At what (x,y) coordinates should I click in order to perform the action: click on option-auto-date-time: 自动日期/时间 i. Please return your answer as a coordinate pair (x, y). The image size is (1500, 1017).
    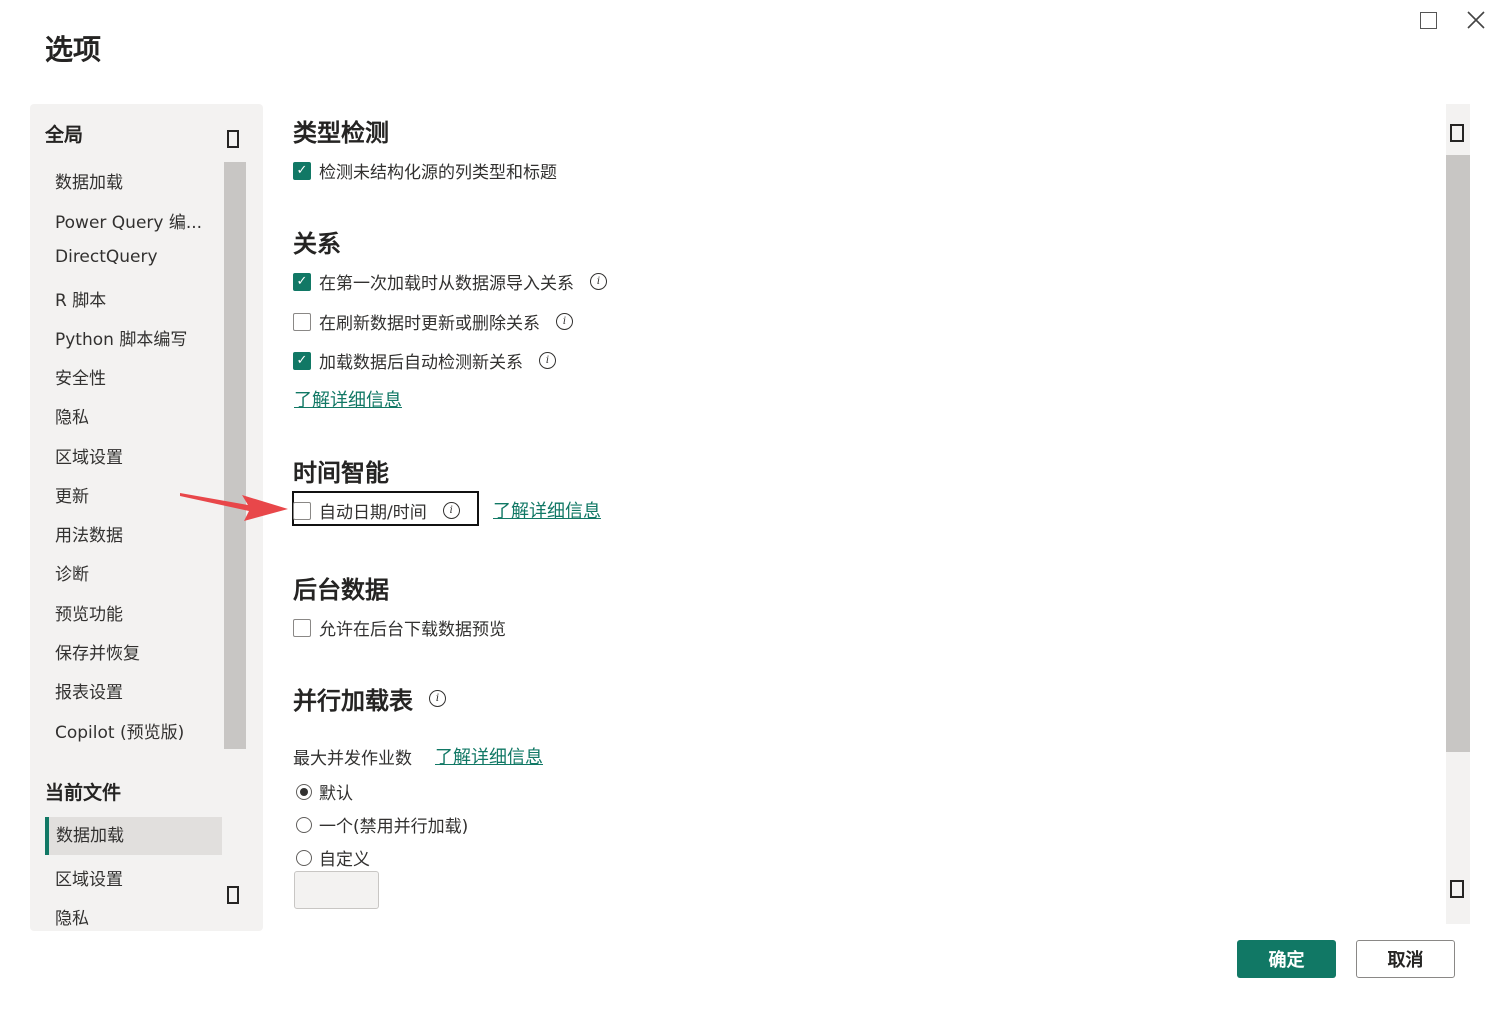
    Looking at the image, I should click on (376, 510).